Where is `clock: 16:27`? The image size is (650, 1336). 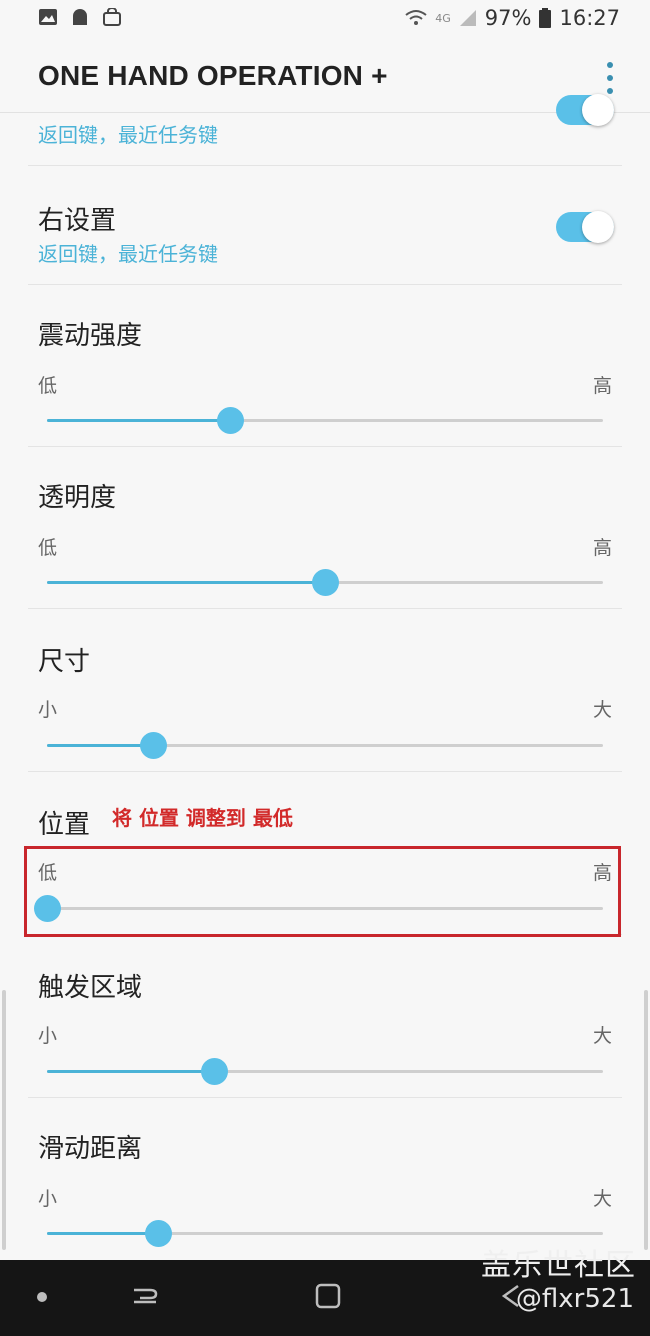 clock: 16:27 is located at coordinates (589, 18).